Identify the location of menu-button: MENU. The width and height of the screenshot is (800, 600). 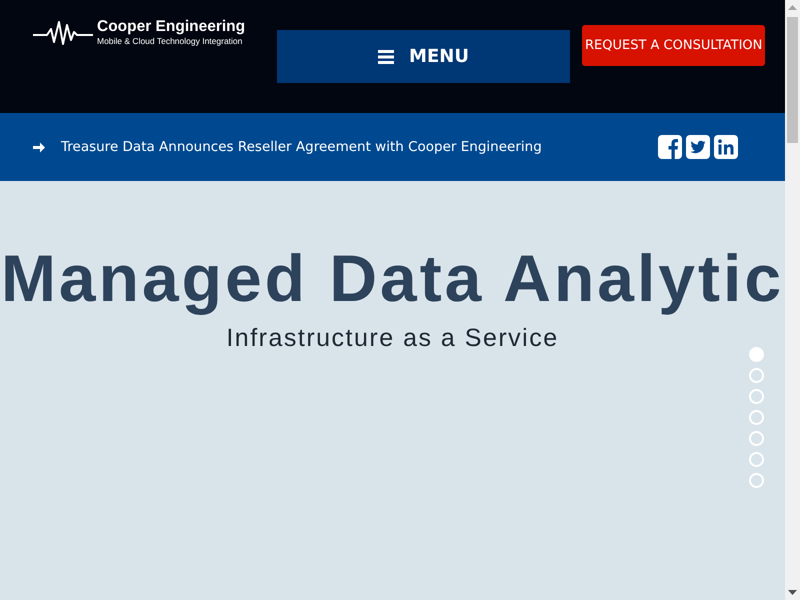
(423, 56).